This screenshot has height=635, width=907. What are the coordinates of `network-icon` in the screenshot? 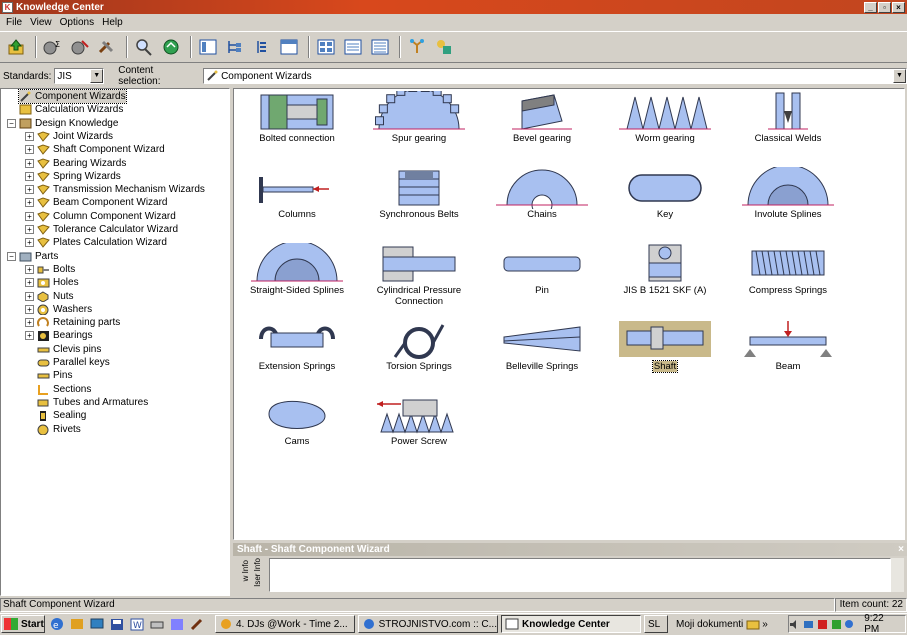 It's located at (808, 624).